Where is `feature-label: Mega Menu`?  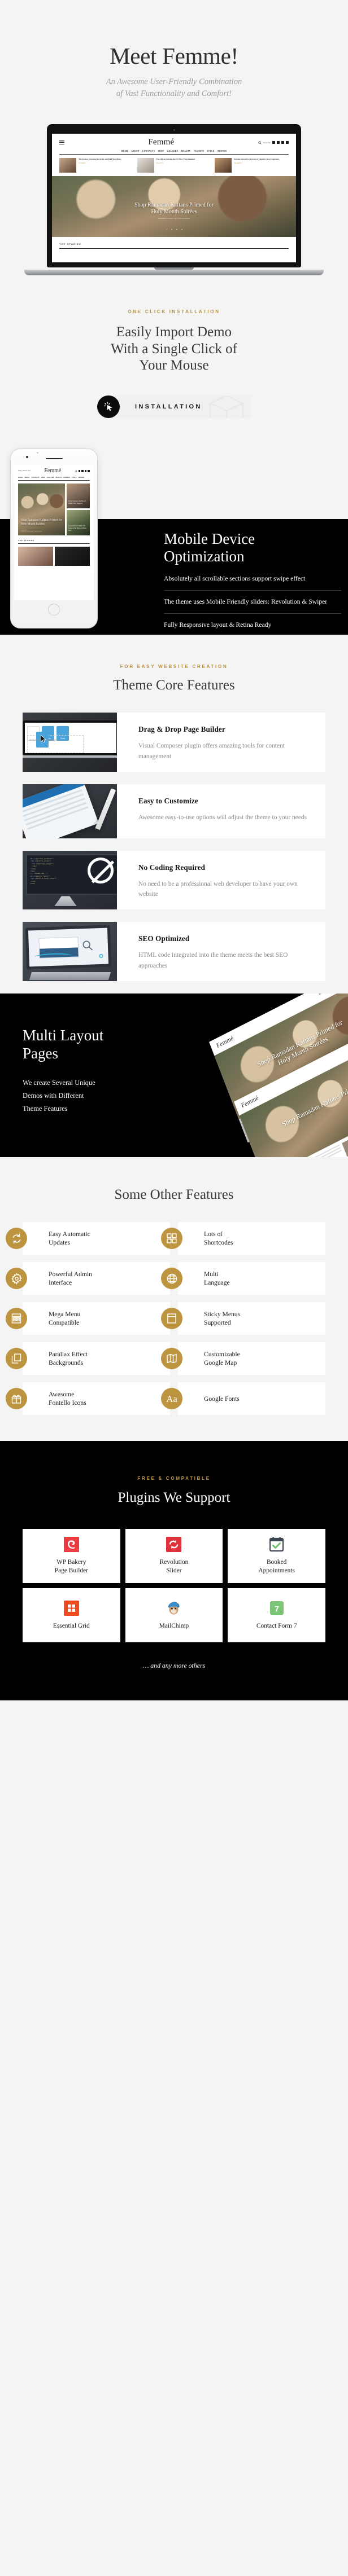
feature-label: Mega Menu is located at coordinates (65, 1314).